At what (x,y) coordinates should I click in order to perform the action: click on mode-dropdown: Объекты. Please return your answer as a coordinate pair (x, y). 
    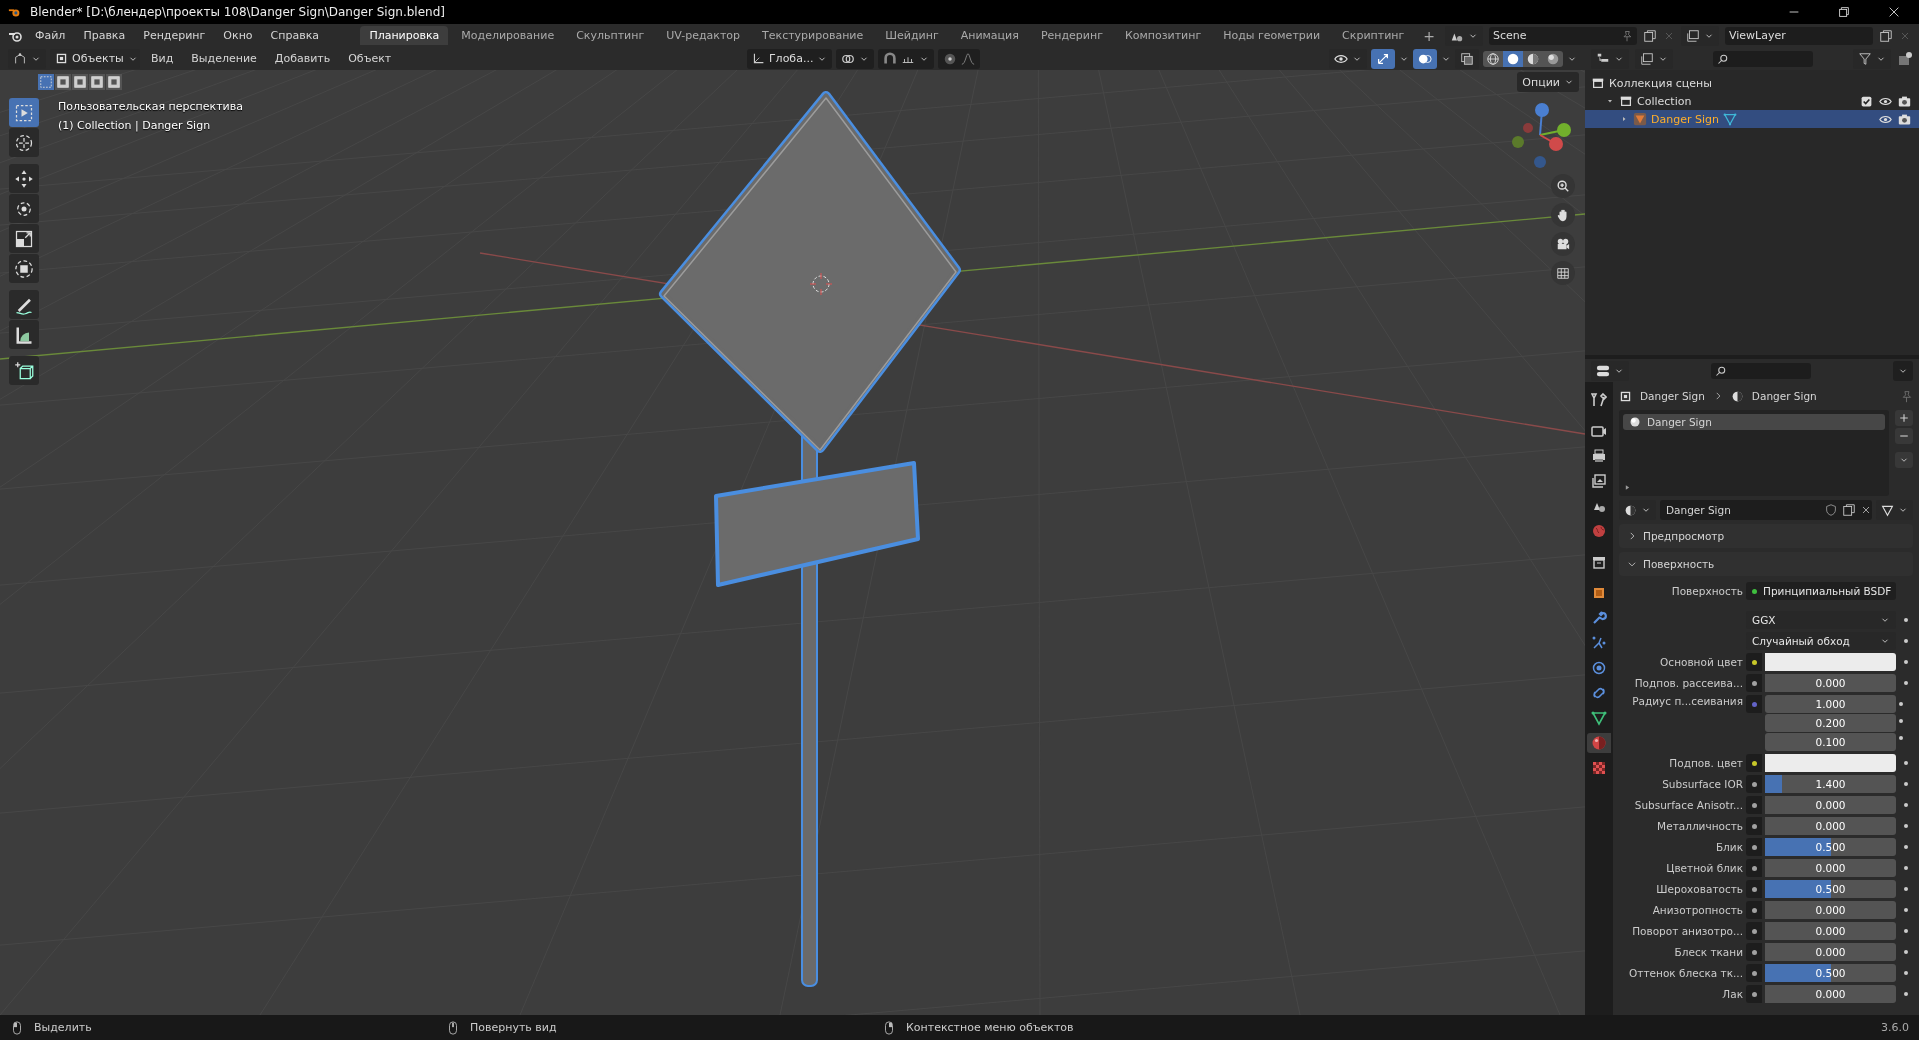
    Looking at the image, I should click on (95, 58).